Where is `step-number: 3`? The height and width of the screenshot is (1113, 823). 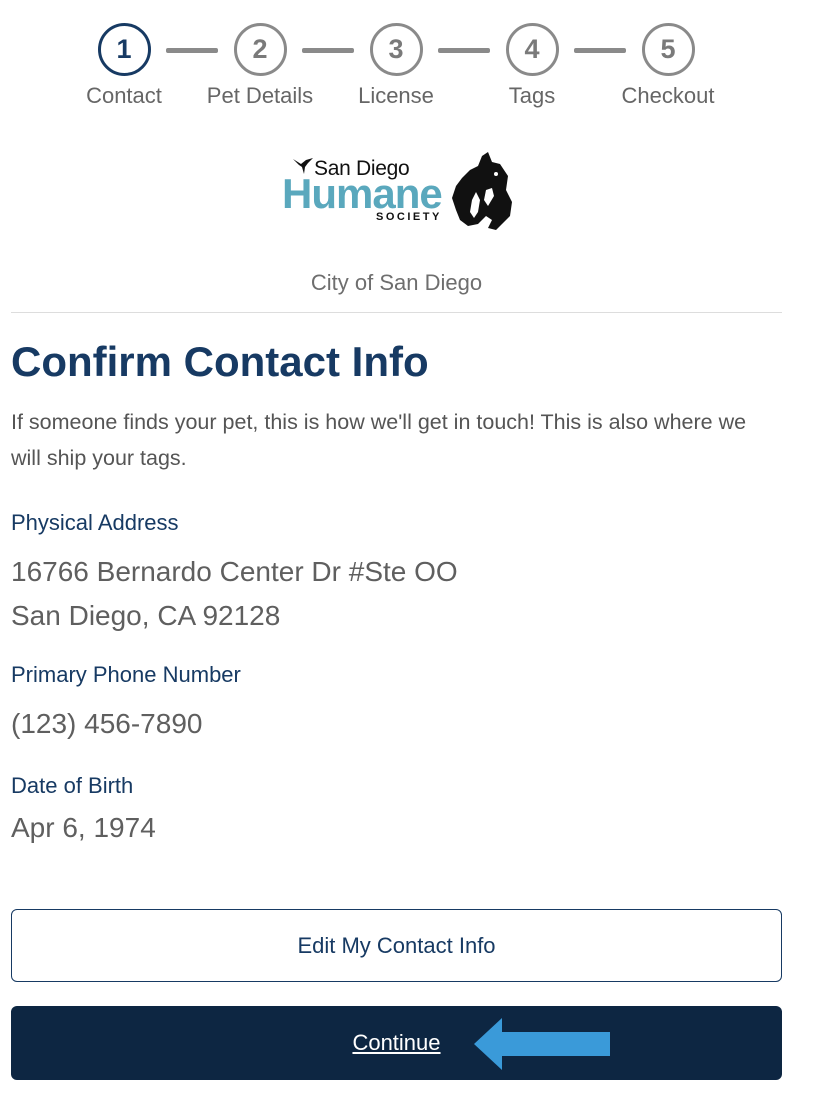
step-number: 3 is located at coordinates (396, 49).